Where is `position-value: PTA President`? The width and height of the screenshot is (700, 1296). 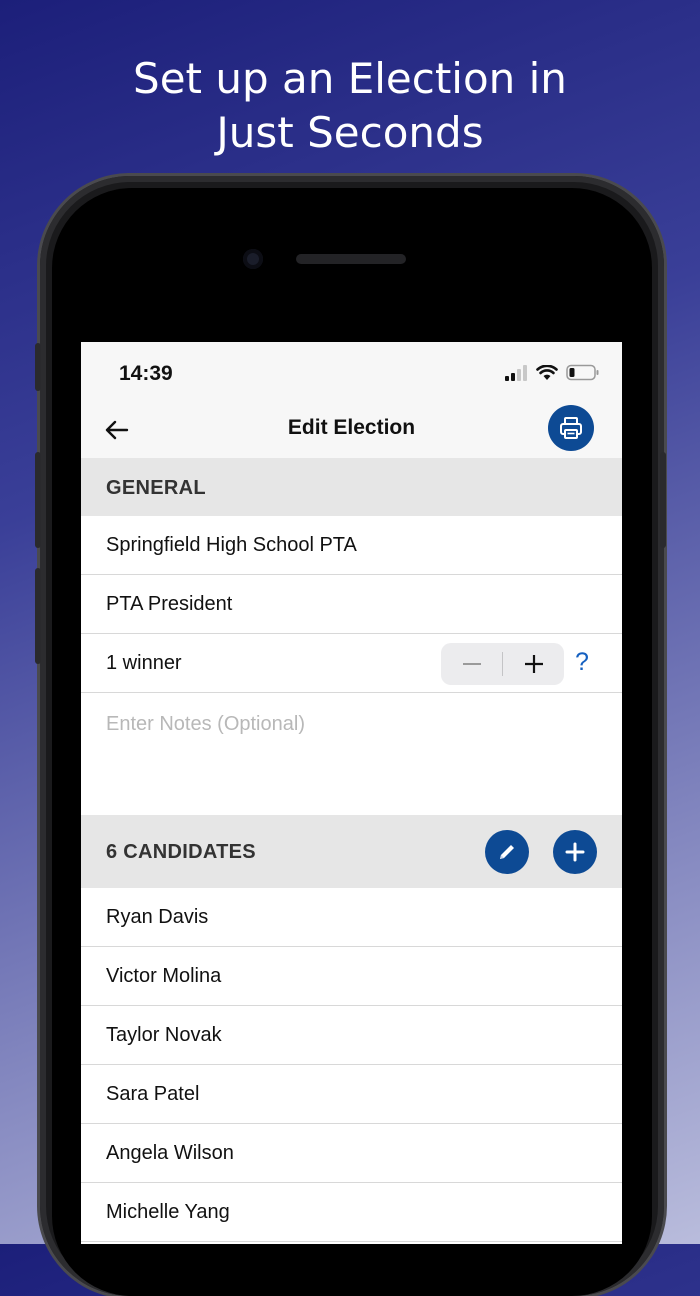 position-value: PTA President is located at coordinates (169, 604).